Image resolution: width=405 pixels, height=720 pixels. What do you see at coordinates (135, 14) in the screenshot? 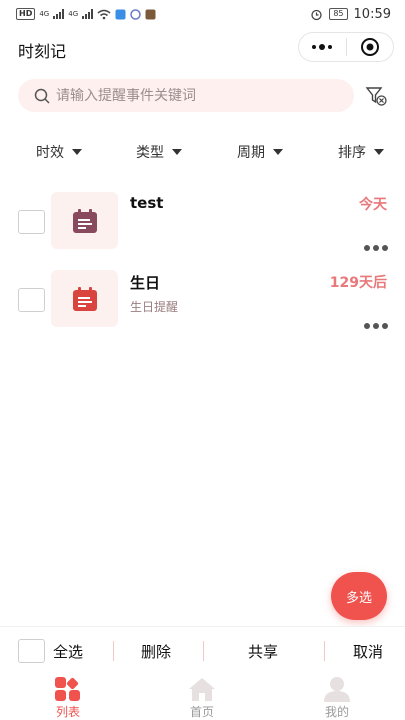
I see `settings-notification-icon` at bounding box center [135, 14].